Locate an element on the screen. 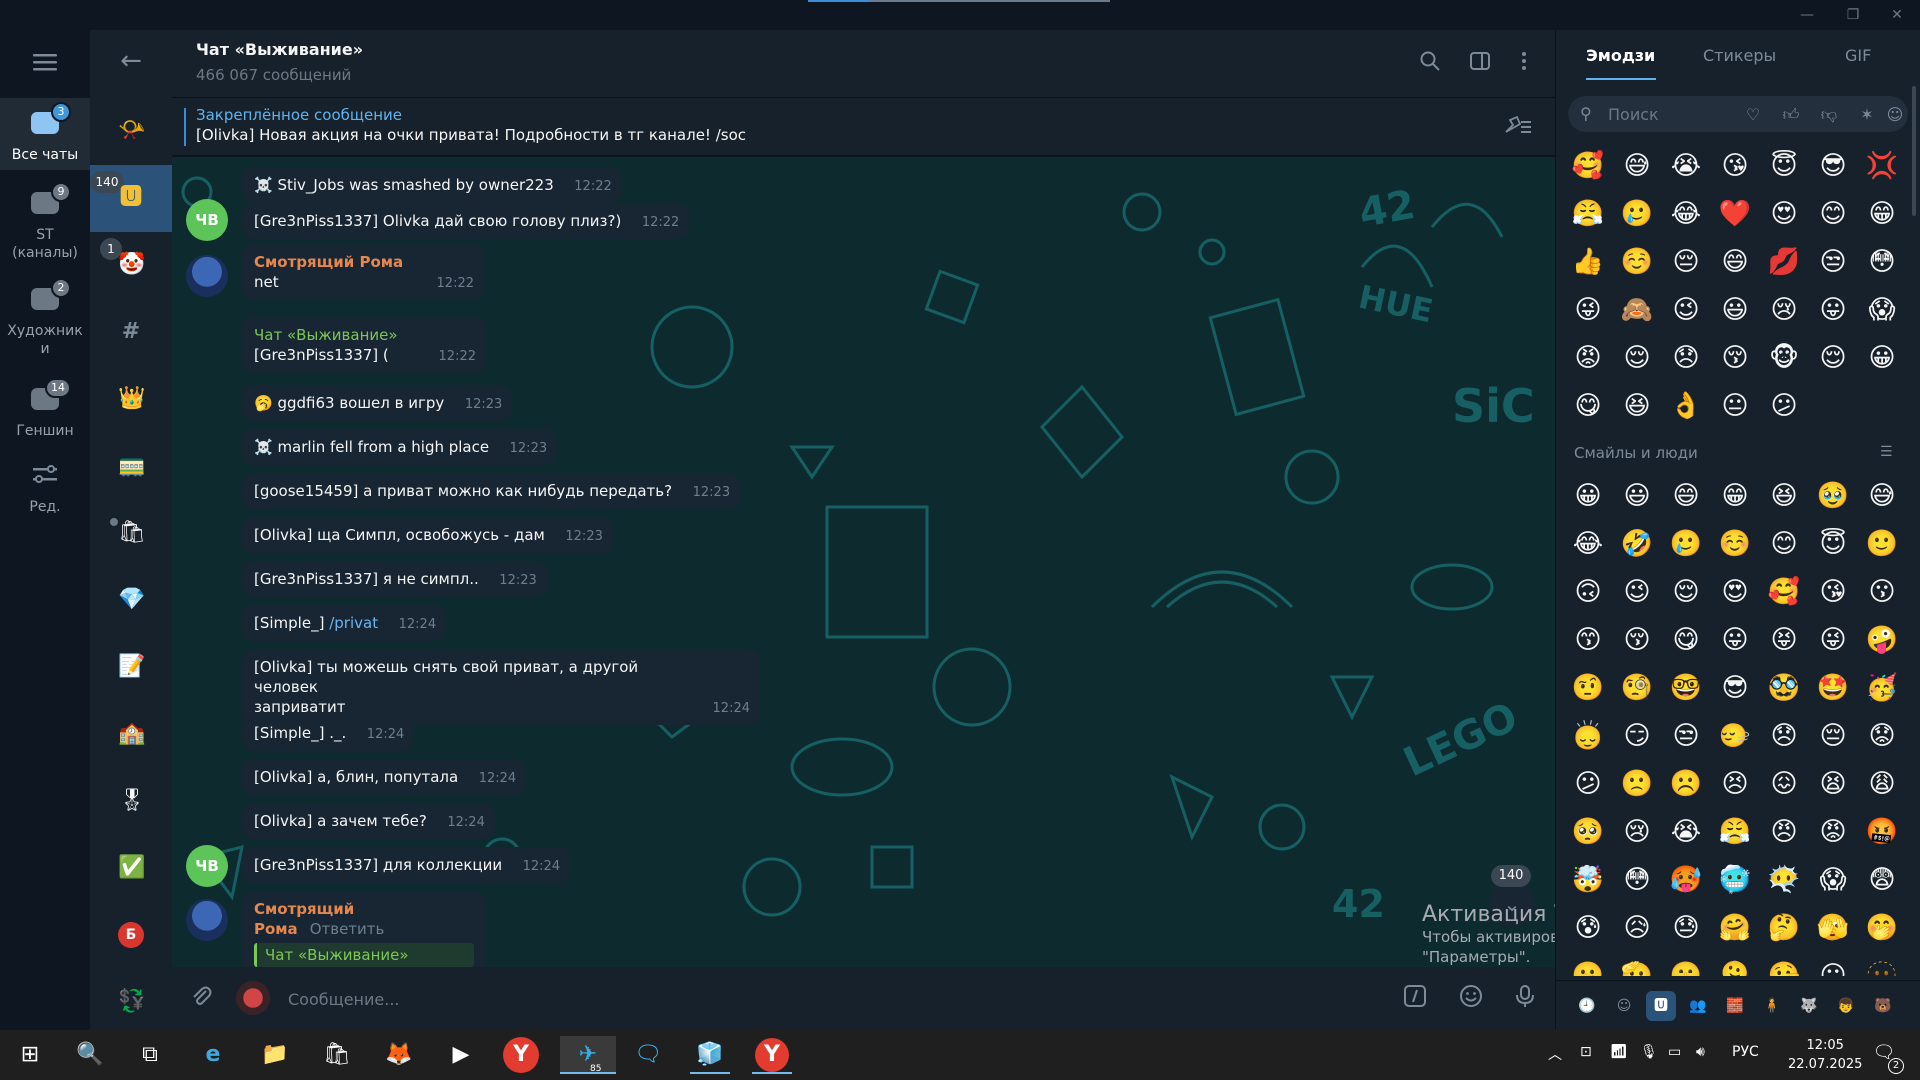 The width and height of the screenshot is (1920, 1080). chat-list-item: ✅ is located at coordinates (131, 868).